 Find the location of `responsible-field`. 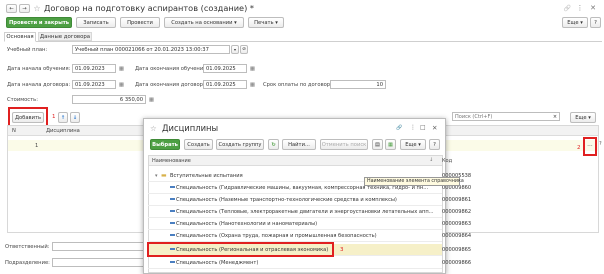

responsible-field is located at coordinates (99, 246).